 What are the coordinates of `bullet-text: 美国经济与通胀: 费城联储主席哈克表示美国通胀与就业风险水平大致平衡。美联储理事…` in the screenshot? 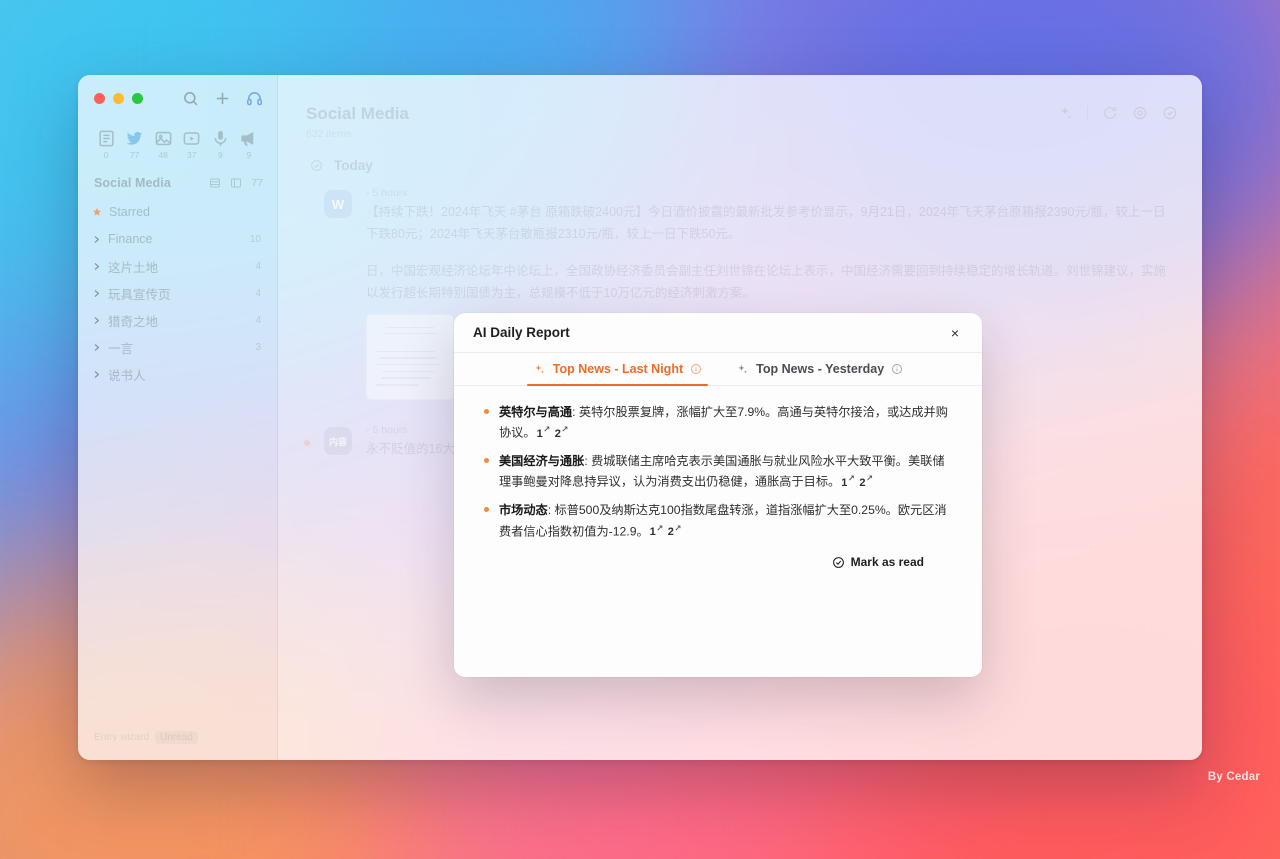 It's located at (726, 471).